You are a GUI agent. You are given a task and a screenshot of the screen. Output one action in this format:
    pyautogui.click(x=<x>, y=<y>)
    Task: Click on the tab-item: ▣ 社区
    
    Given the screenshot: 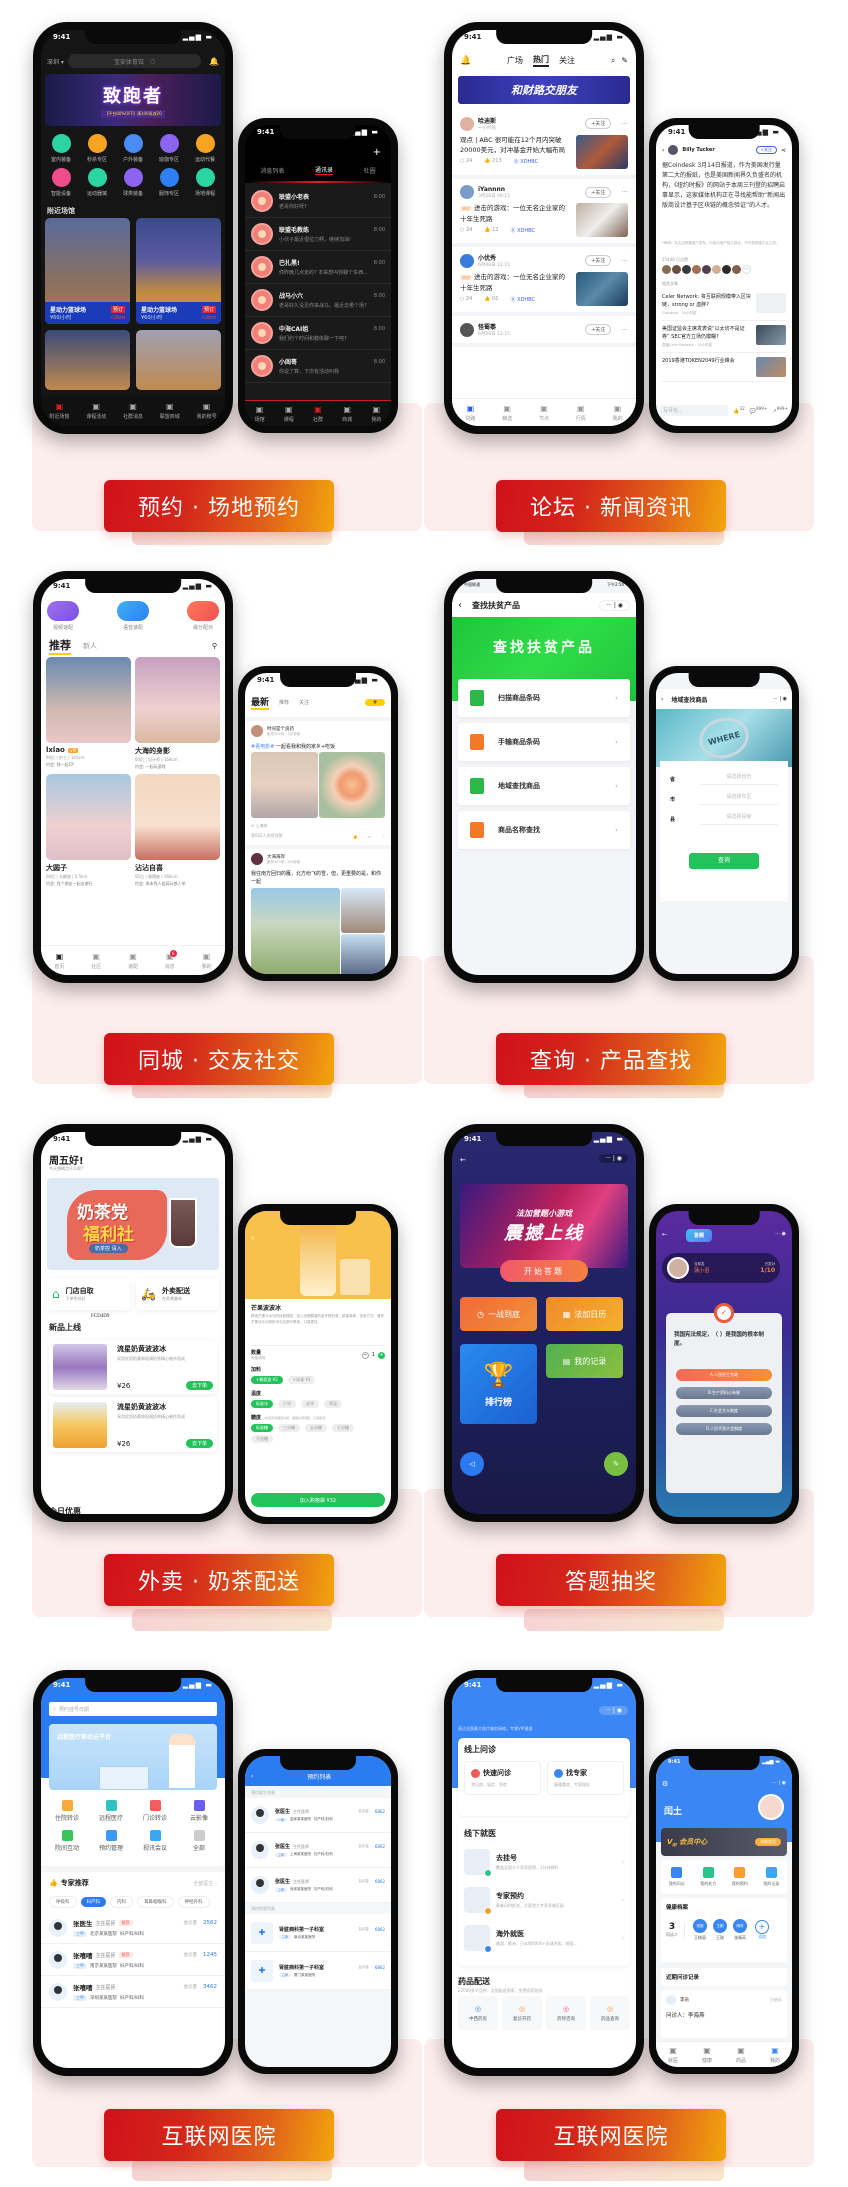 What is the action you would take?
    pyautogui.click(x=96, y=961)
    